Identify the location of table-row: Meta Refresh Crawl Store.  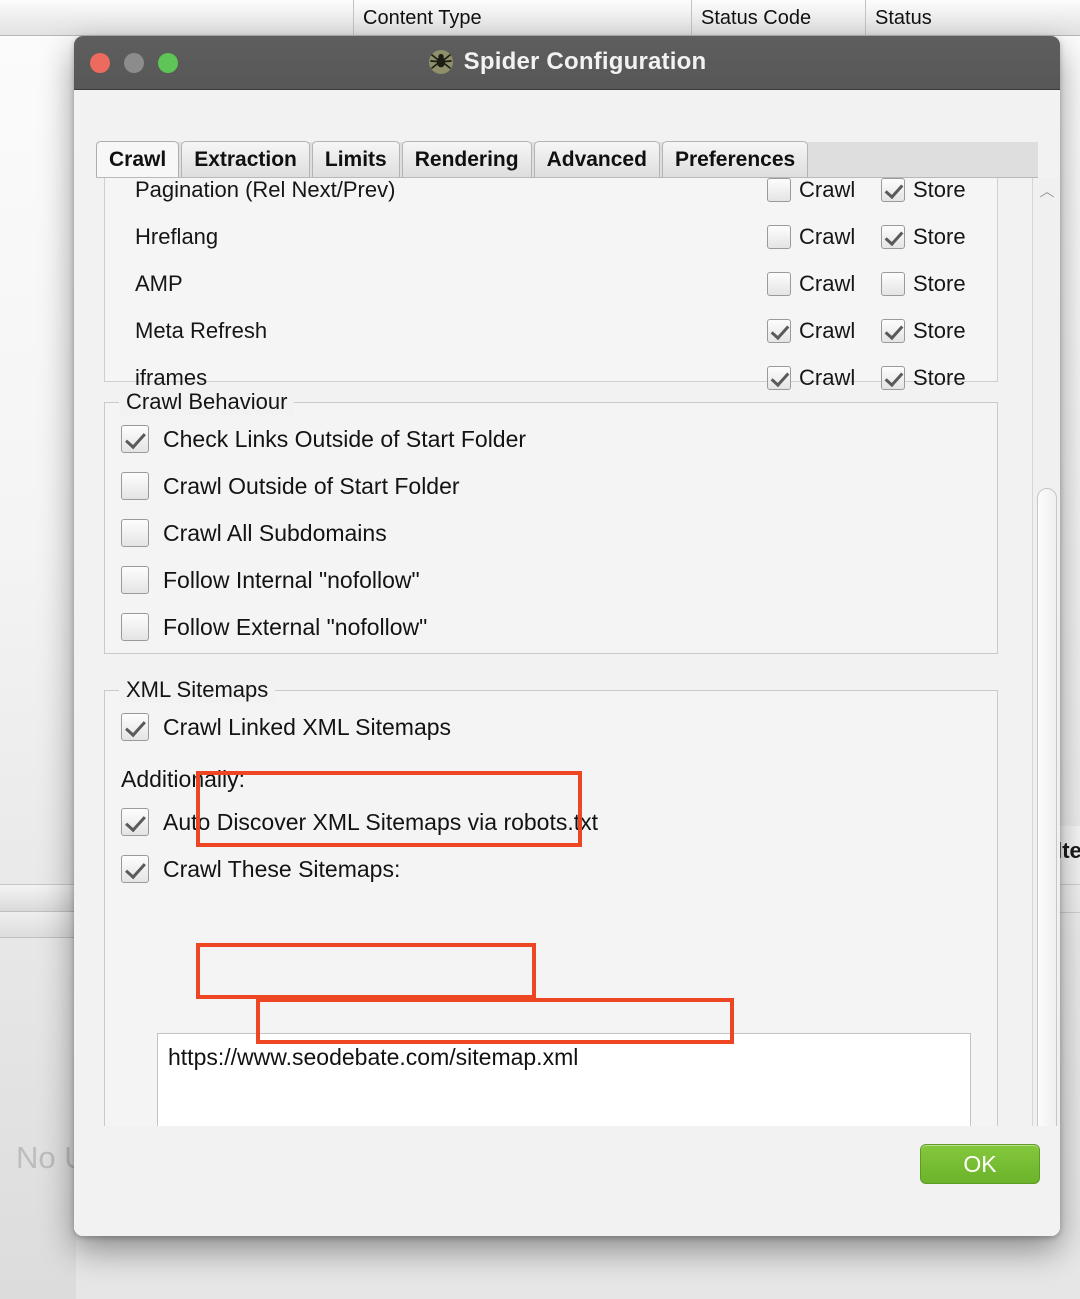
(552, 331).